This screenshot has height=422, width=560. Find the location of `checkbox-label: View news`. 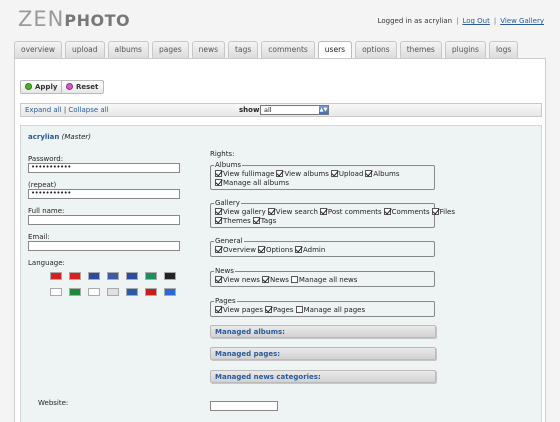

checkbox-label: View news is located at coordinates (241, 280).